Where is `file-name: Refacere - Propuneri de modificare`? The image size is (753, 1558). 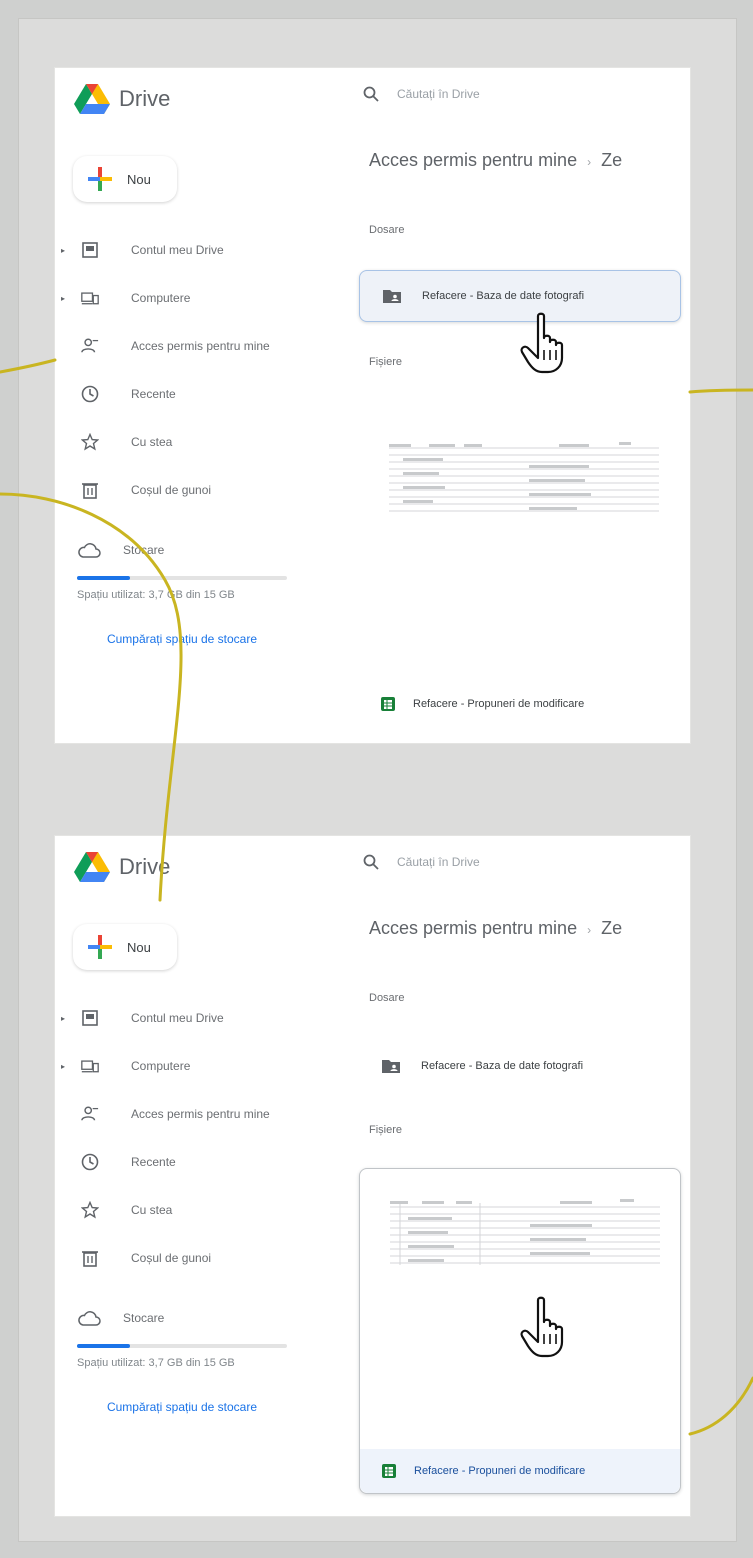
file-name: Refacere - Propuneri de modificare is located at coordinates (500, 1471).